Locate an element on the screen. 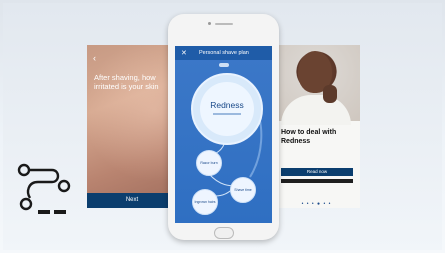  shave-time-bubble: Shave time is located at coordinates (243, 190).